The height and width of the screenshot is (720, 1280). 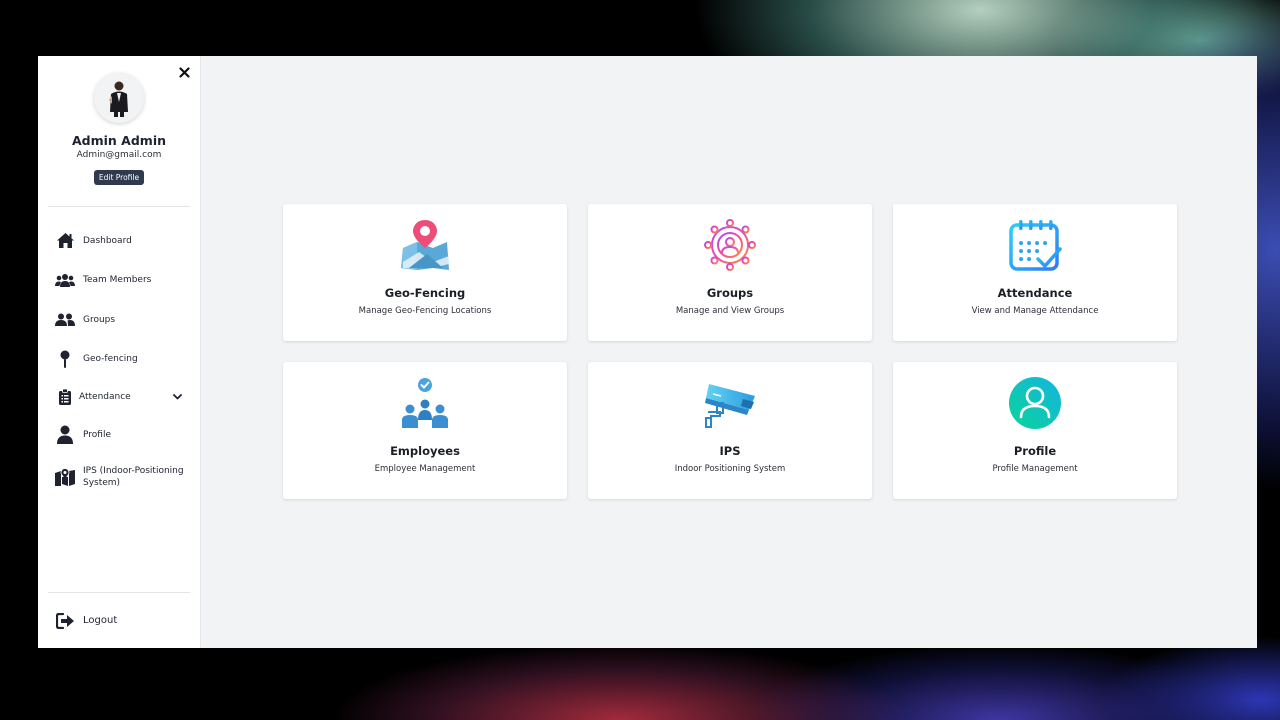 What do you see at coordinates (100, 620) in the screenshot?
I see `logout-label: Logout` at bounding box center [100, 620].